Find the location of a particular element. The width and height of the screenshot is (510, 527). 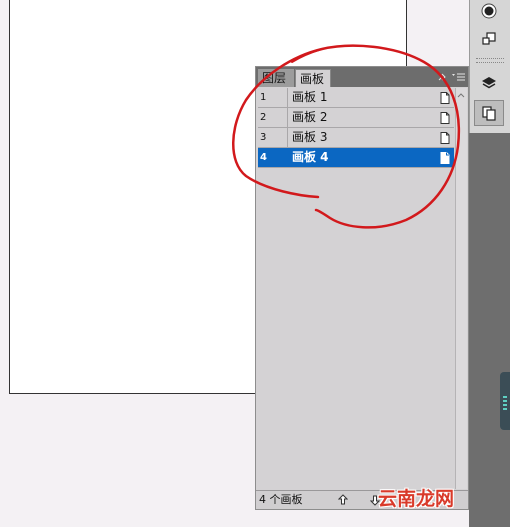

dock-icons-area is located at coordinates (489, 66).